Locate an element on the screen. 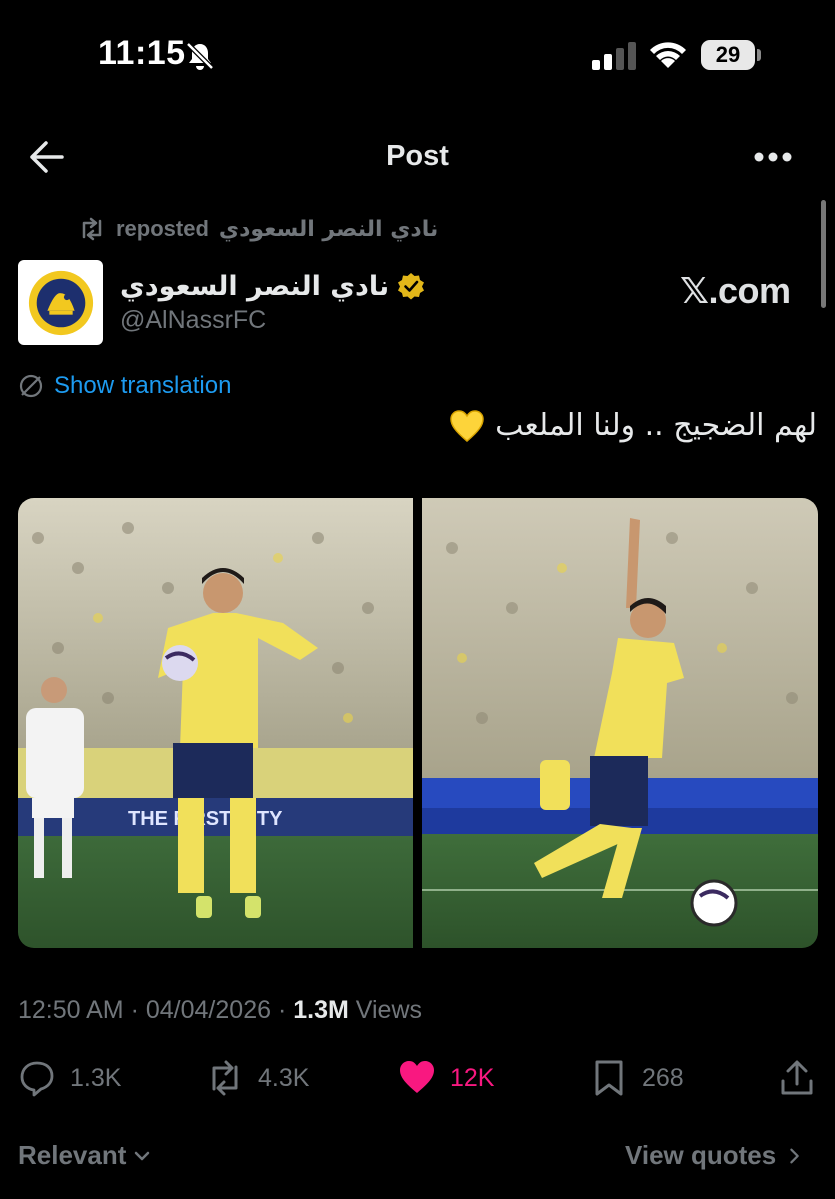 This screenshot has width=835, height=1199. status-time: 11:15 is located at coordinates (142, 53).